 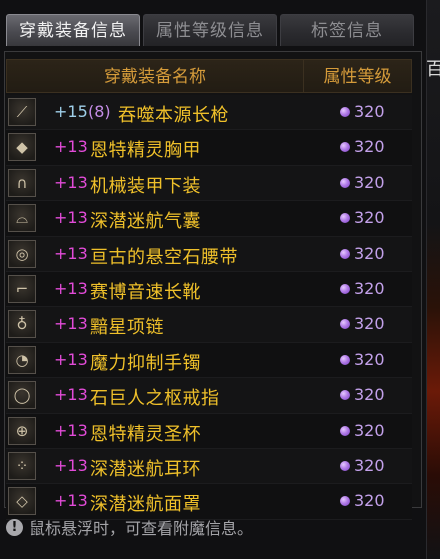 I want to click on earring-icon: ⁘, so click(x=22, y=465).